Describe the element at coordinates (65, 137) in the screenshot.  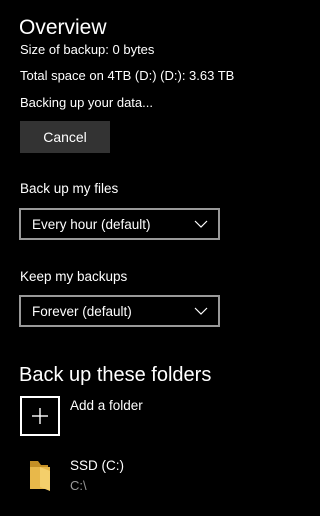
I see `cancel-button: Cancel` at that location.